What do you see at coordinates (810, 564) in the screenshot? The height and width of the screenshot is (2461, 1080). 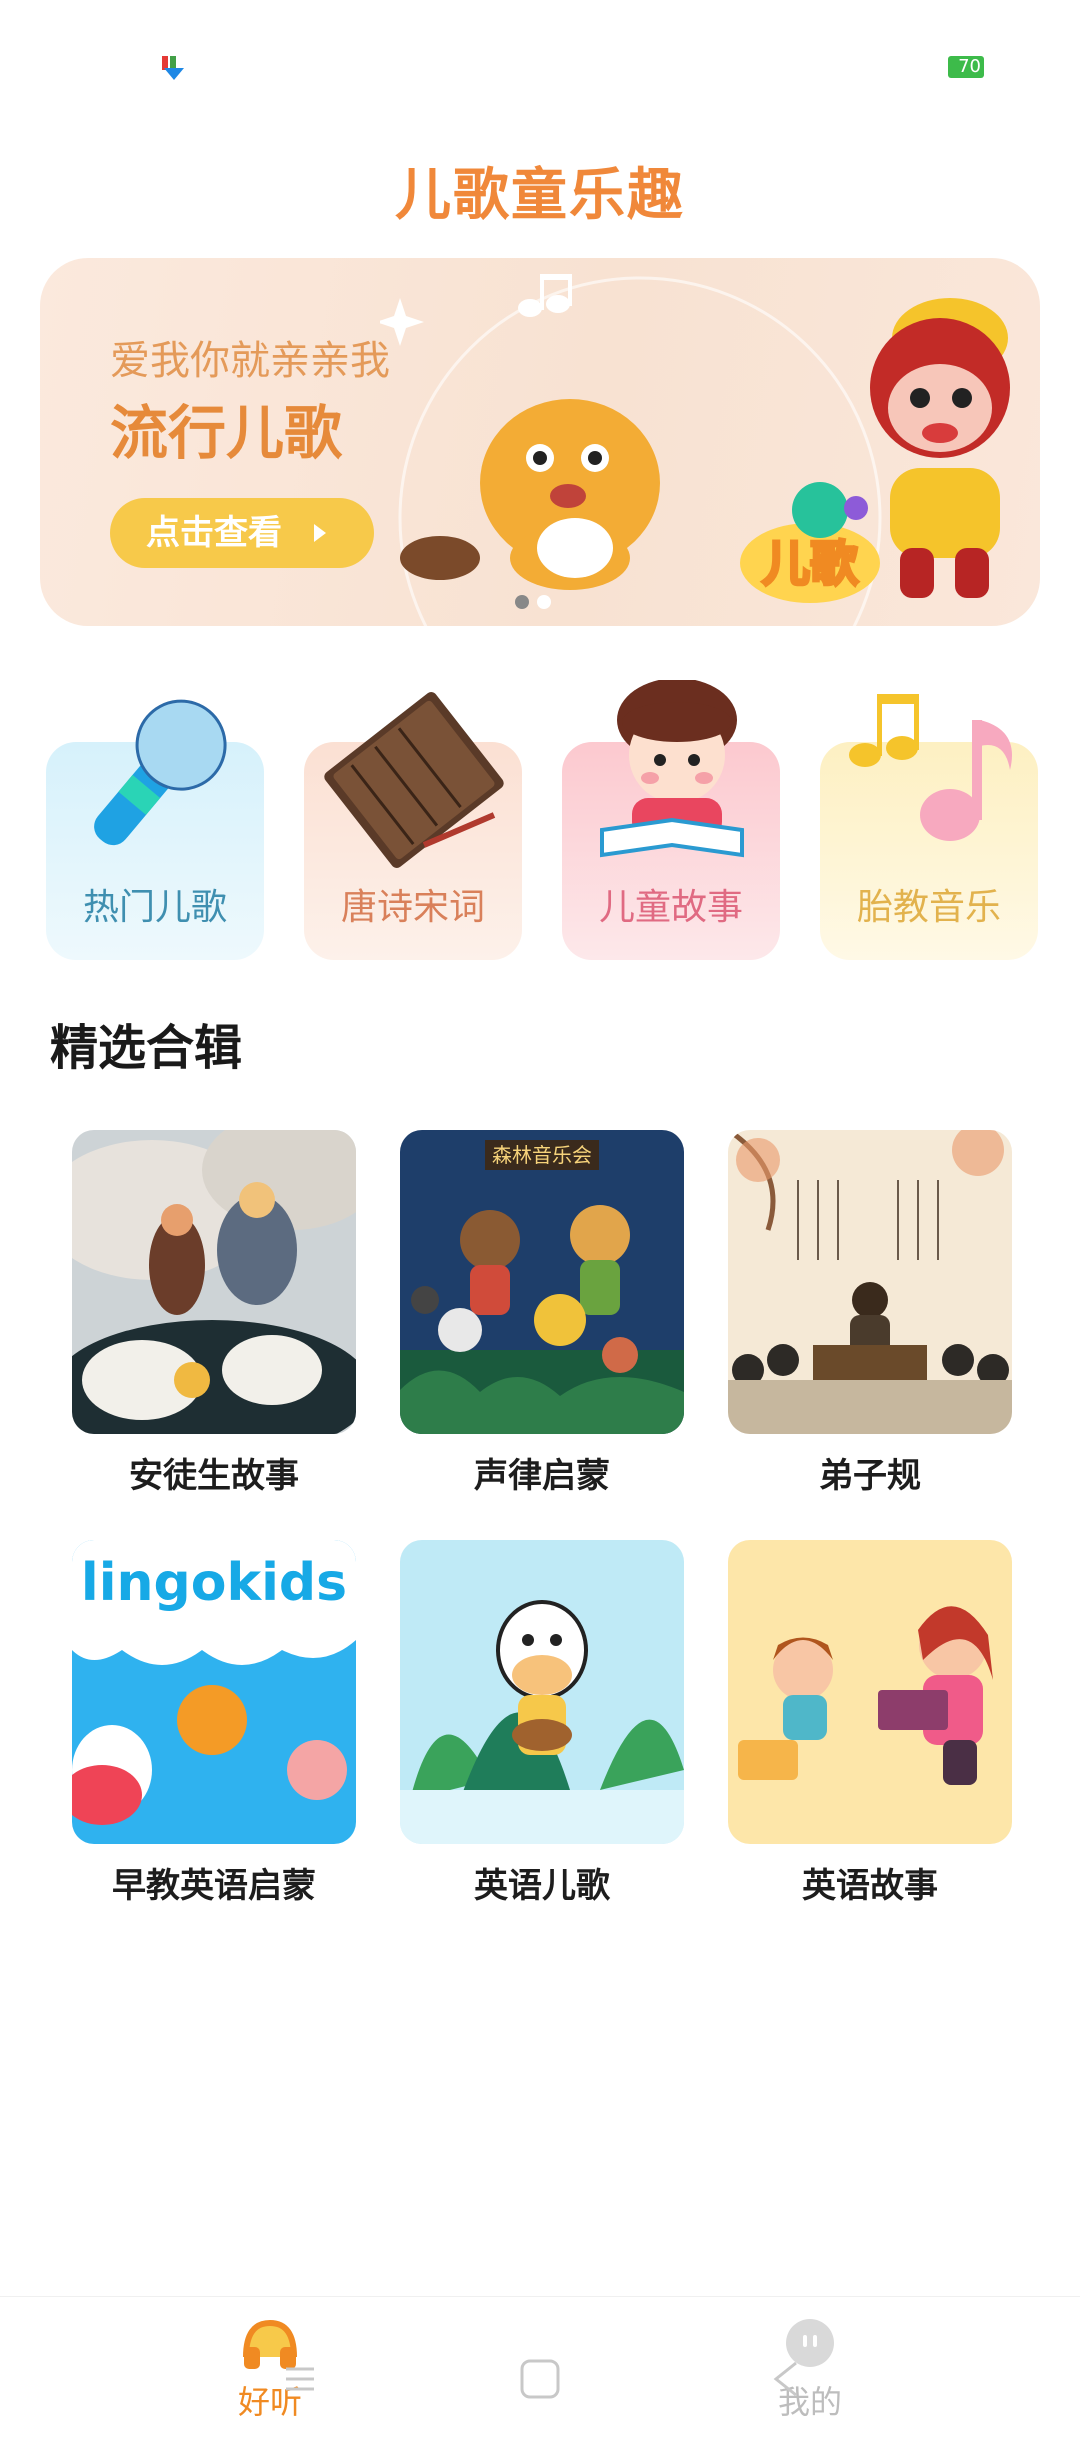 I see `banner-badge: 儿歌` at bounding box center [810, 564].